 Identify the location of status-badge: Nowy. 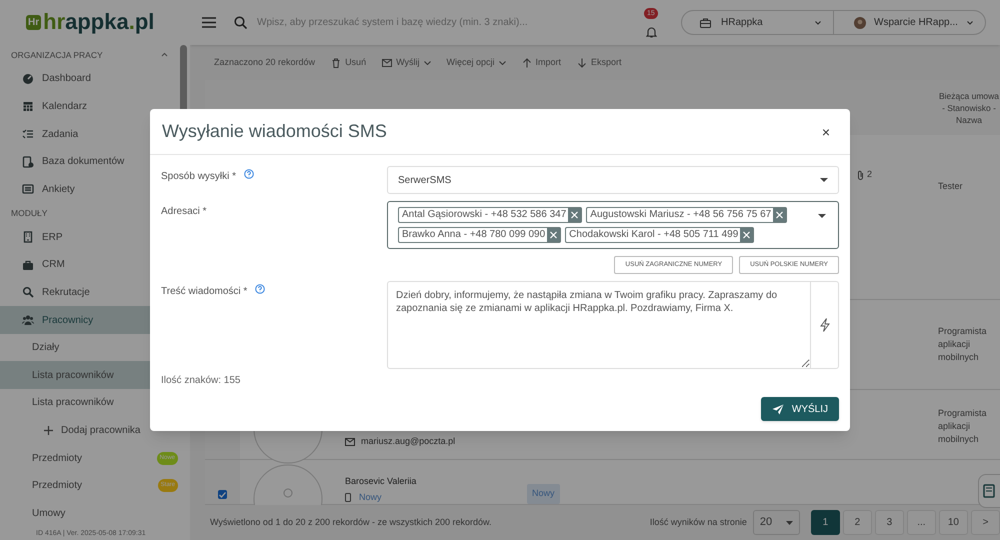
(543, 494).